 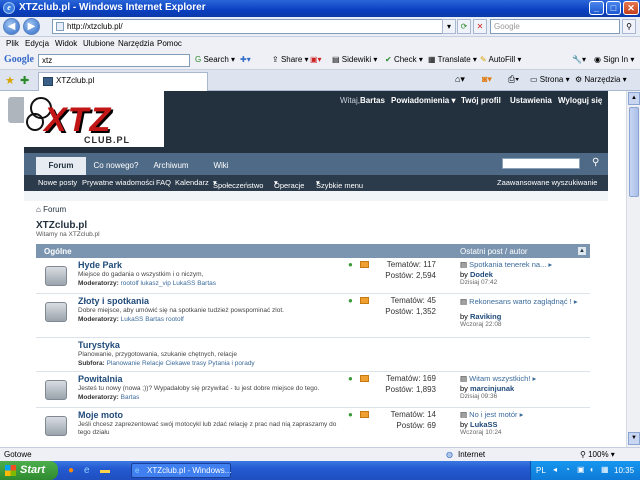 What do you see at coordinates (596, 8) in the screenshot?
I see `minimize-button: _` at bounding box center [596, 8].